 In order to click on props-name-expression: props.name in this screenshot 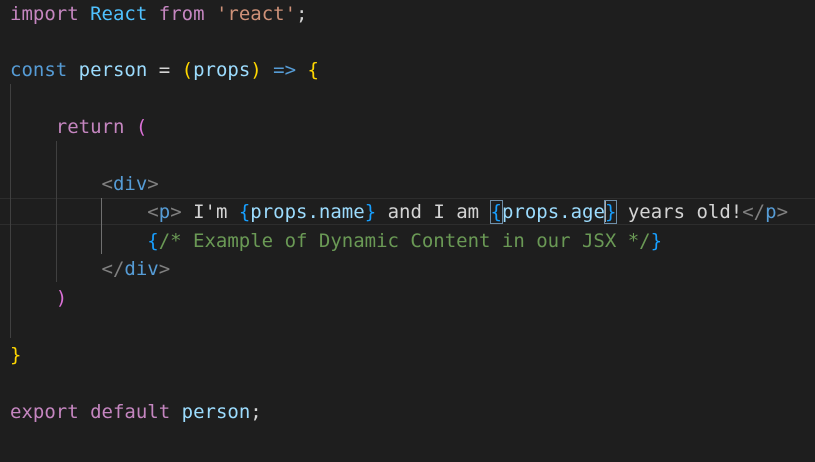, I will do `click(307, 212)`.